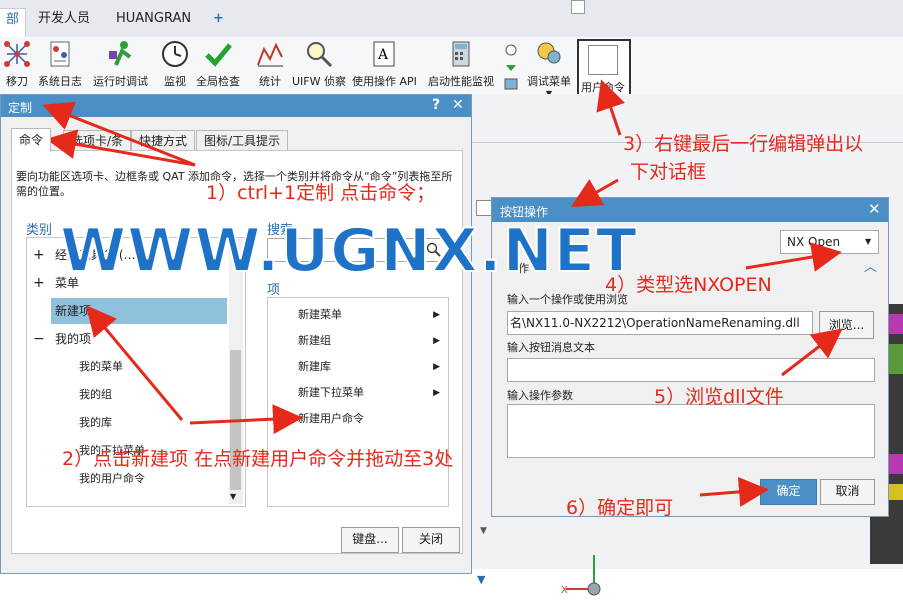  What do you see at coordinates (31, 140) in the screenshot?
I see `tab-commands: 命令` at bounding box center [31, 140].